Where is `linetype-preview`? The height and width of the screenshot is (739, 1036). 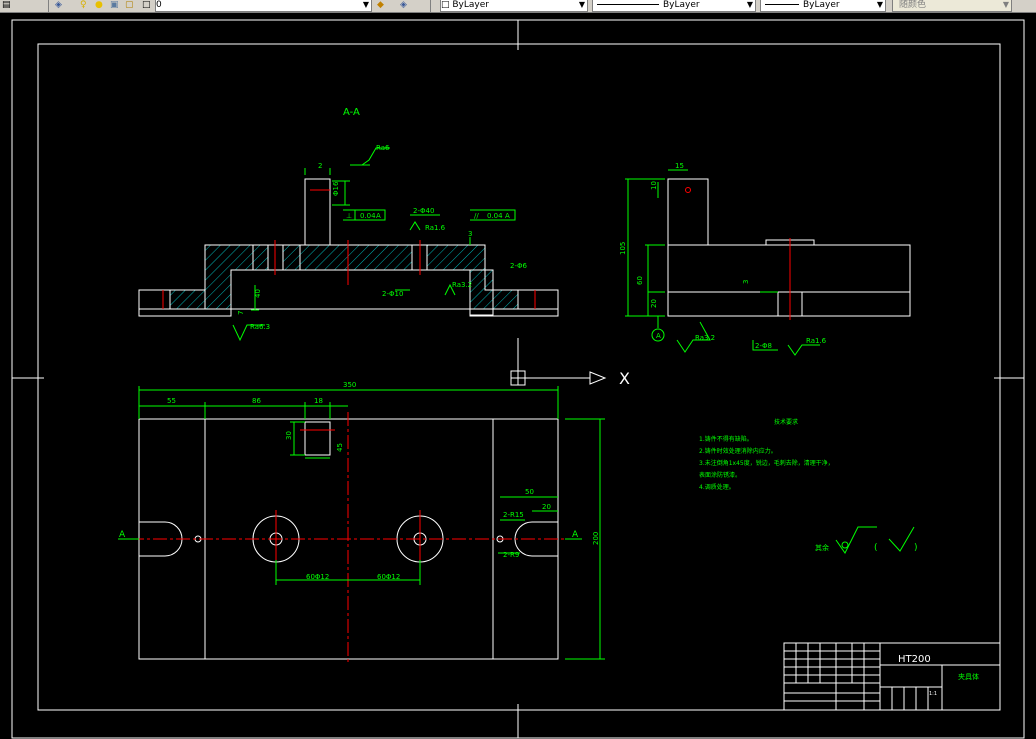
linetype-preview is located at coordinates (628, 4).